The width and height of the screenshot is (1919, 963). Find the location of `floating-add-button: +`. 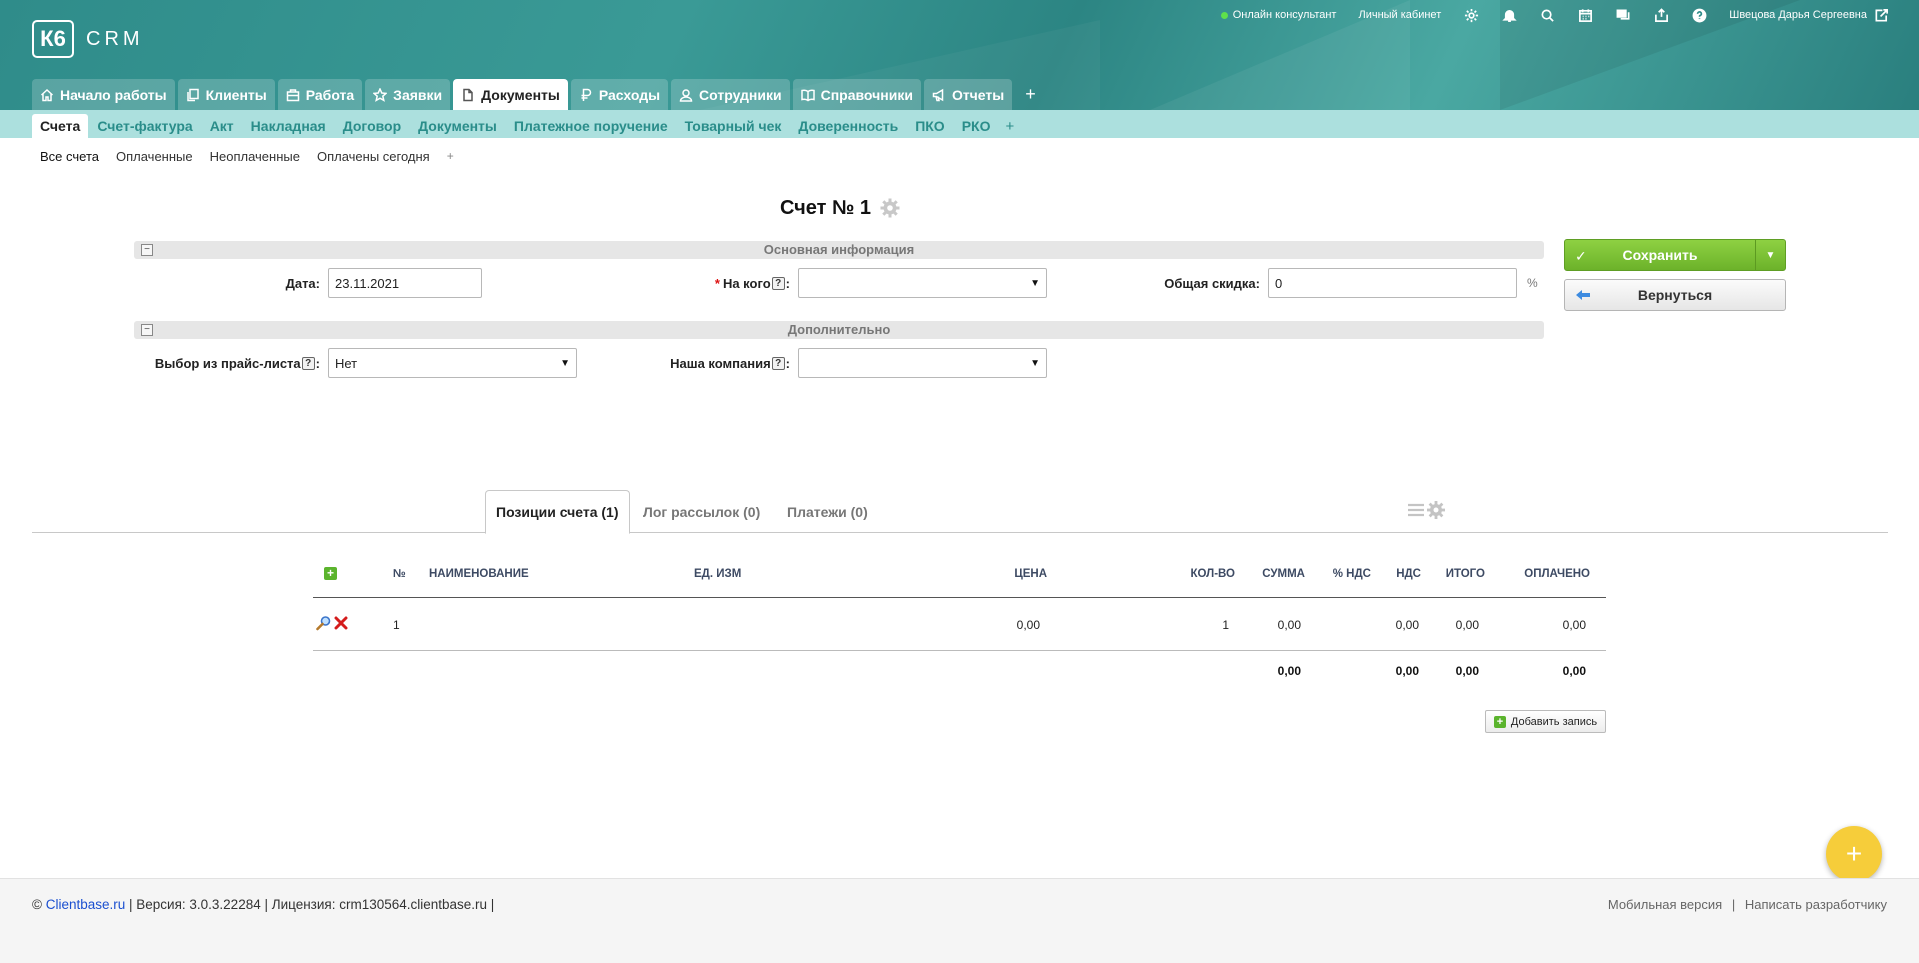

floating-add-button: + is located at coordinates (1854, 854).